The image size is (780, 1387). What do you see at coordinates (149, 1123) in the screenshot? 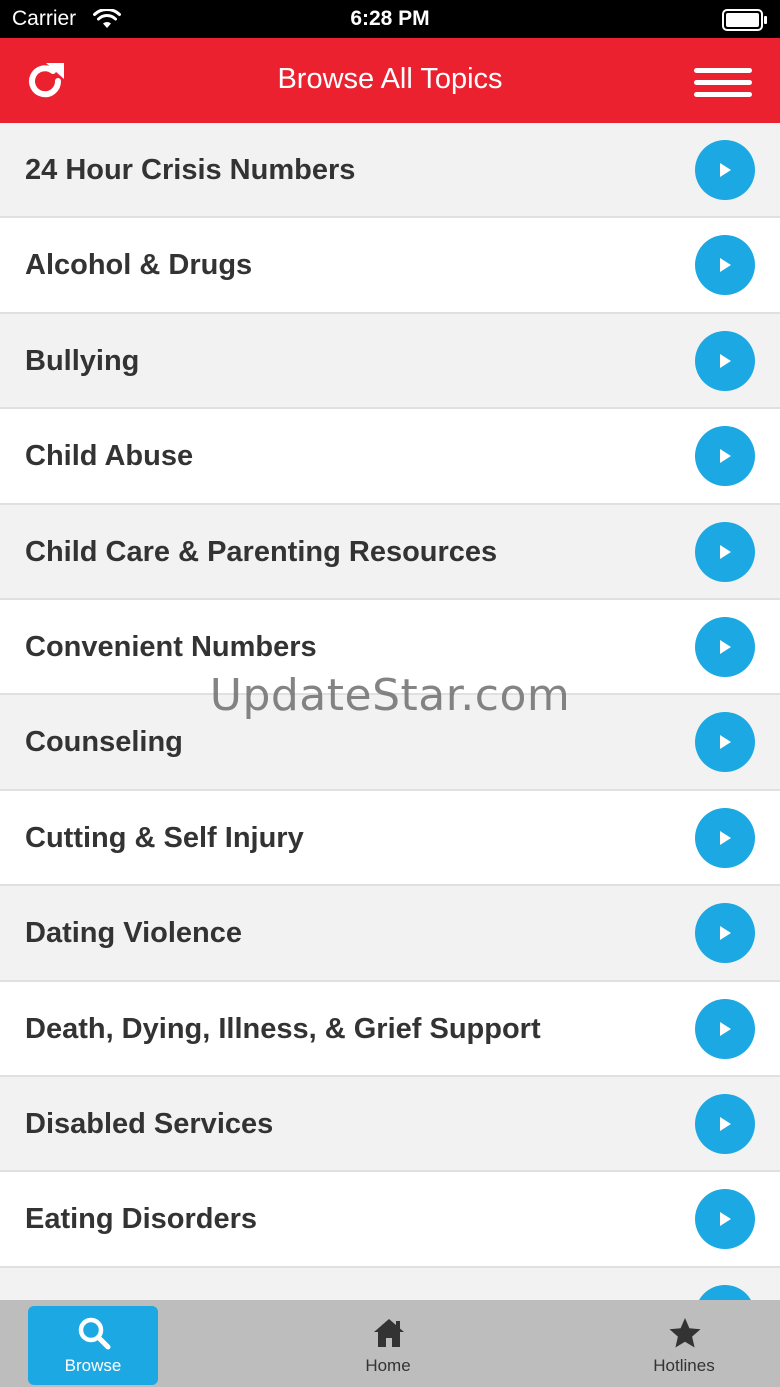
I see `topic-label: Disabled Services` at bounding box center [149, 1123].